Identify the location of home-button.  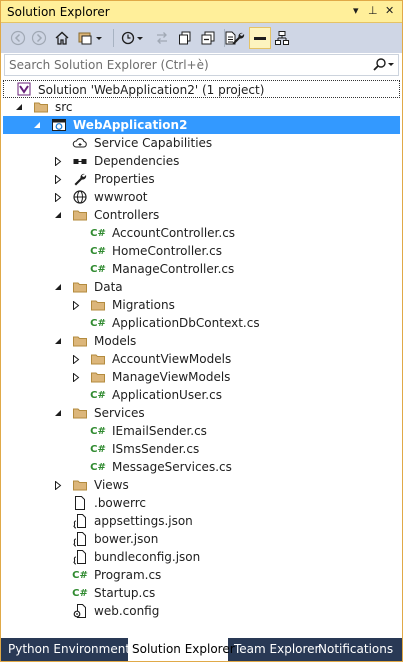
(62, 38).